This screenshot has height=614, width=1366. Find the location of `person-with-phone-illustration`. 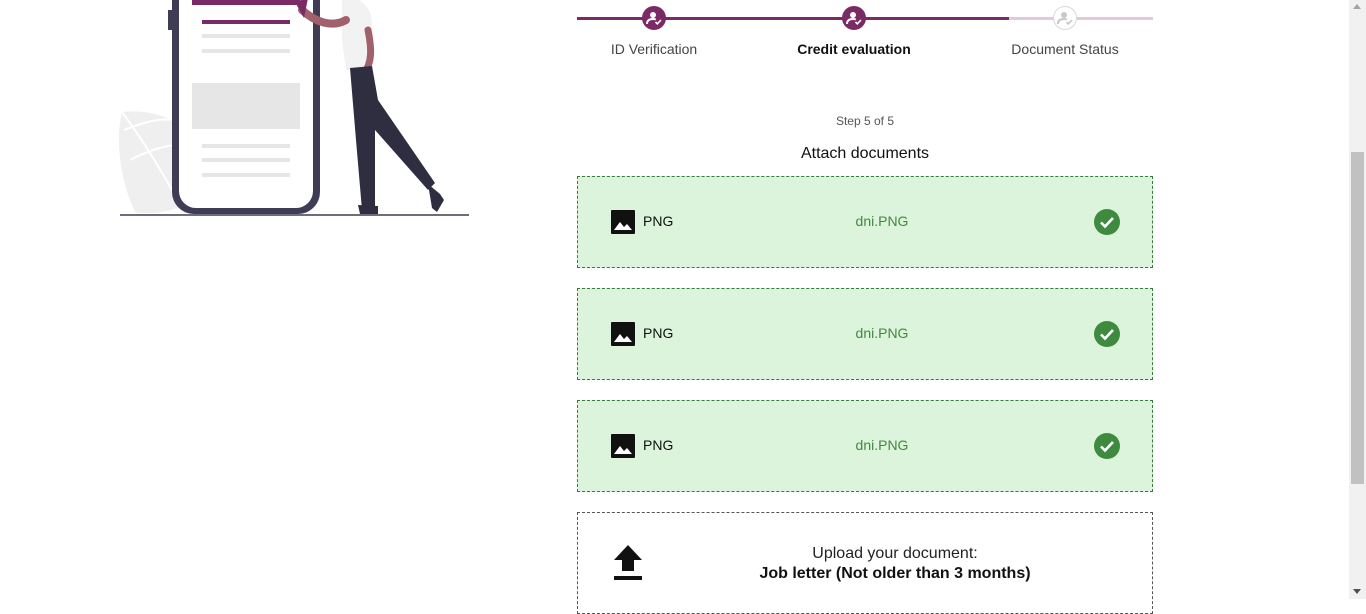

person-with-phone-illustration is located at coordinates (293, 108).